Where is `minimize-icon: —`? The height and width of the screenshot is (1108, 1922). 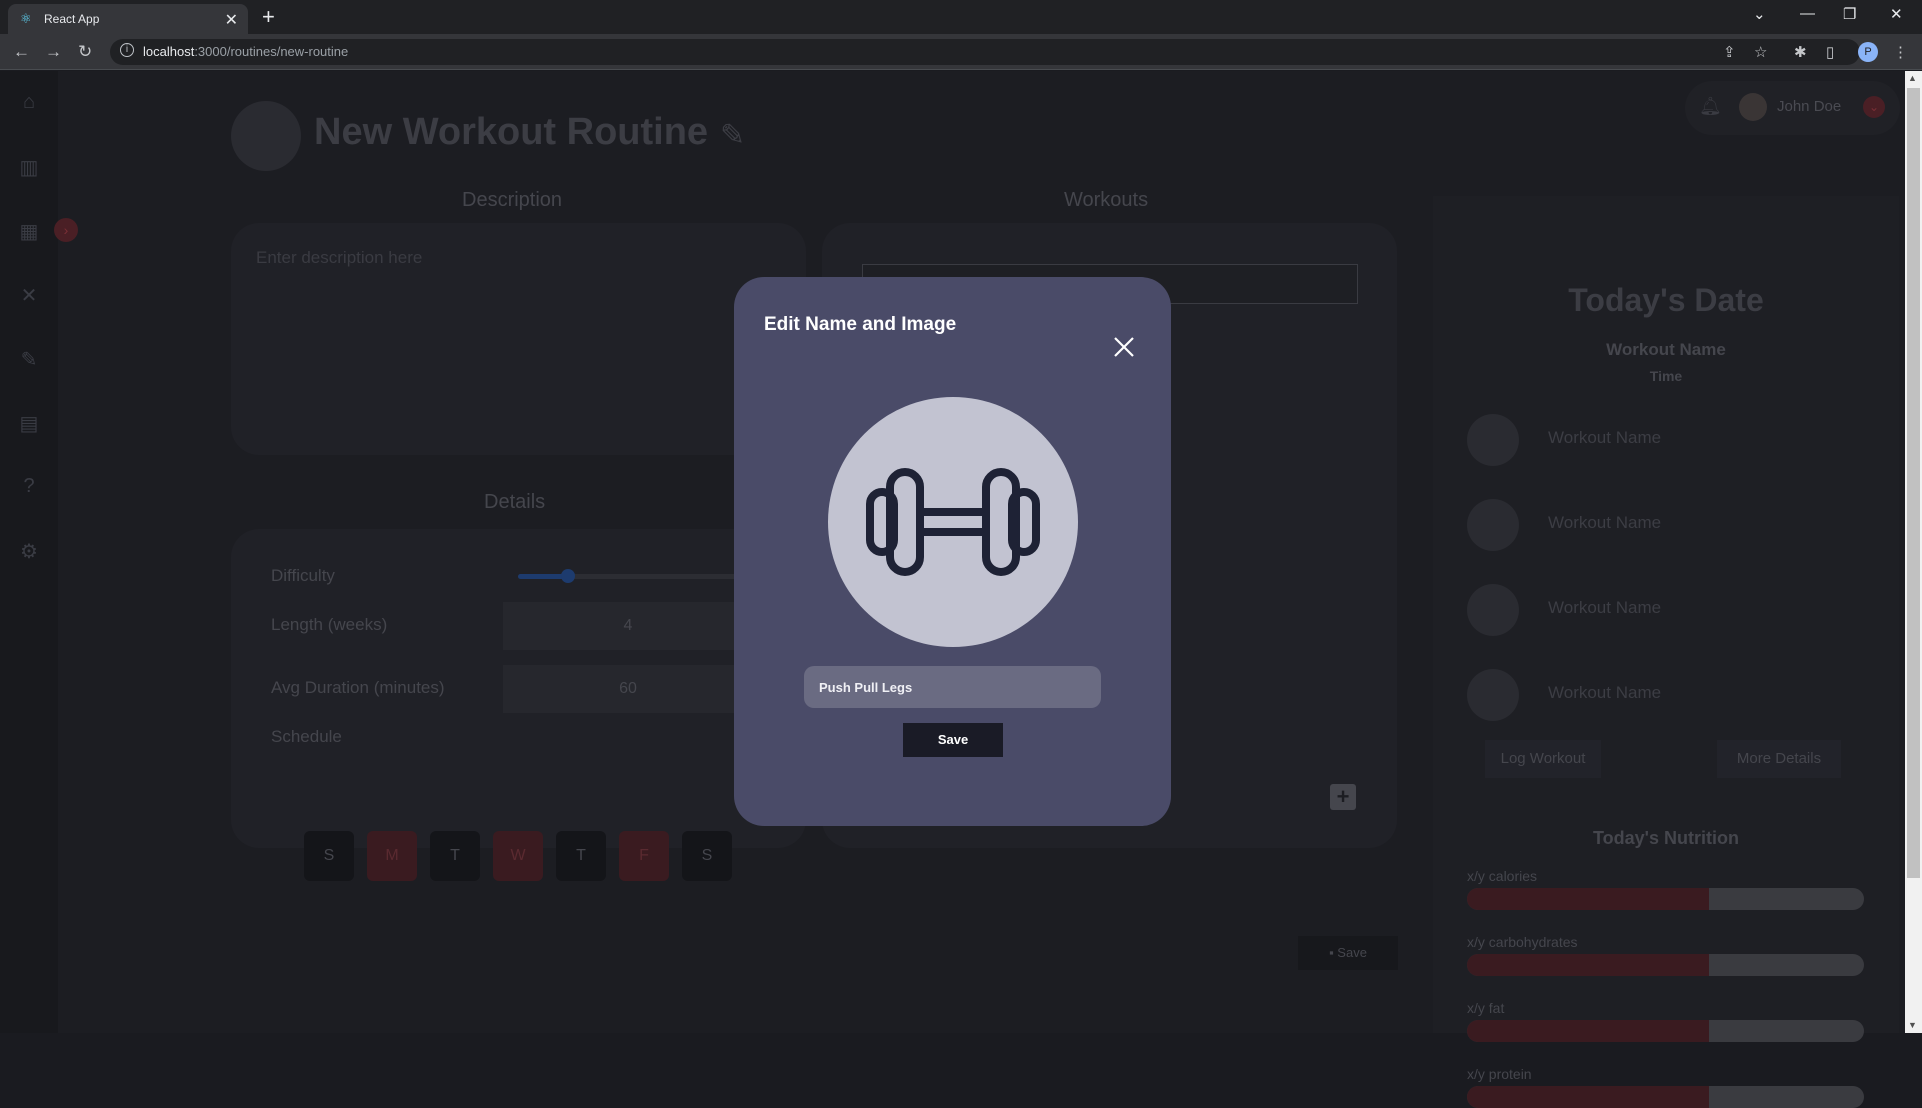 minimize-icon: — is located at coordinates (1807, 13).